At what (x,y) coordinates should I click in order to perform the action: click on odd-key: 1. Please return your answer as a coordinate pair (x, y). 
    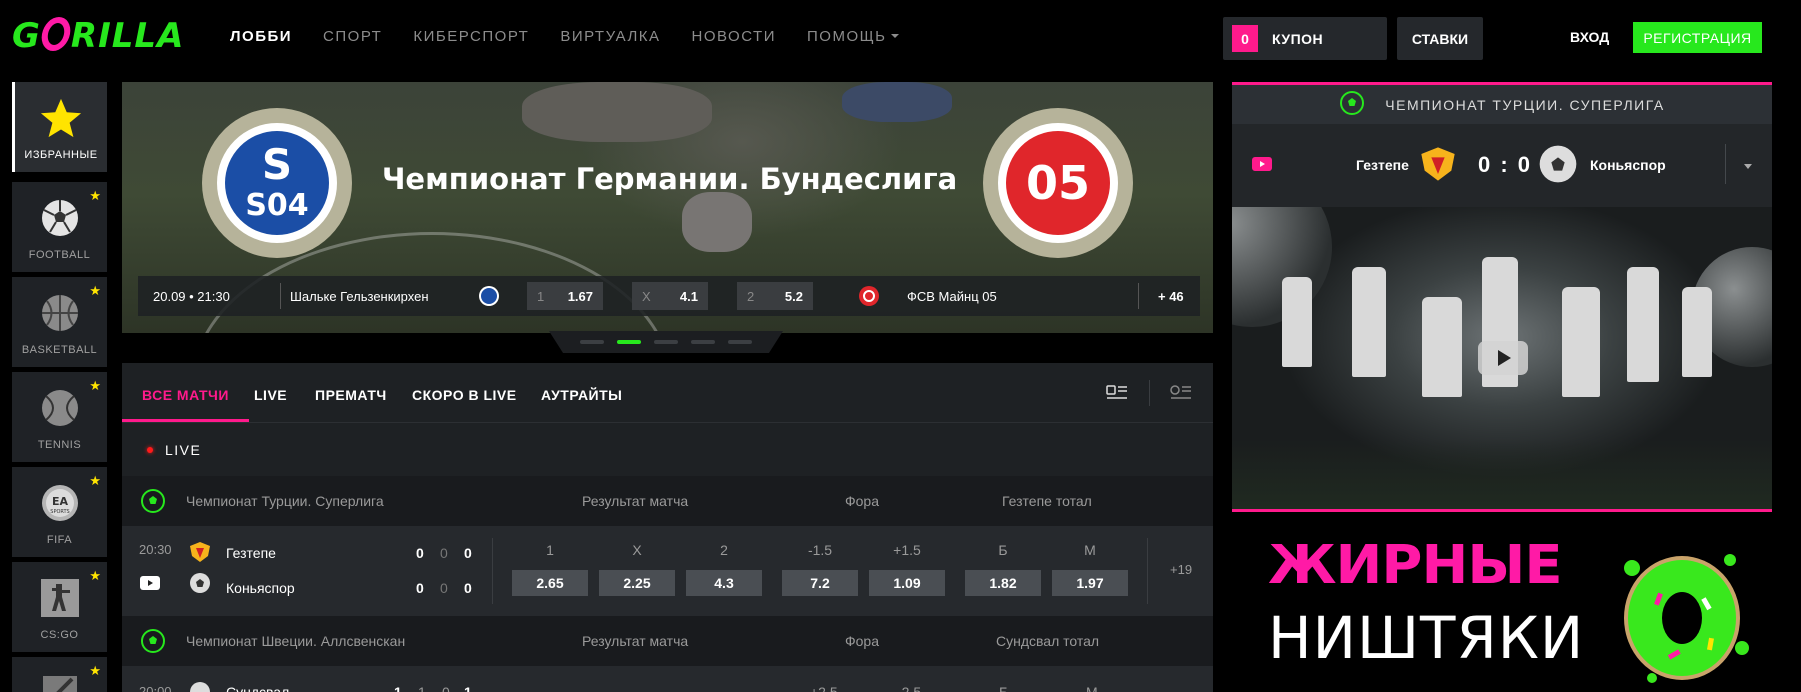
    Looking at the image, I should click on (541, 296).